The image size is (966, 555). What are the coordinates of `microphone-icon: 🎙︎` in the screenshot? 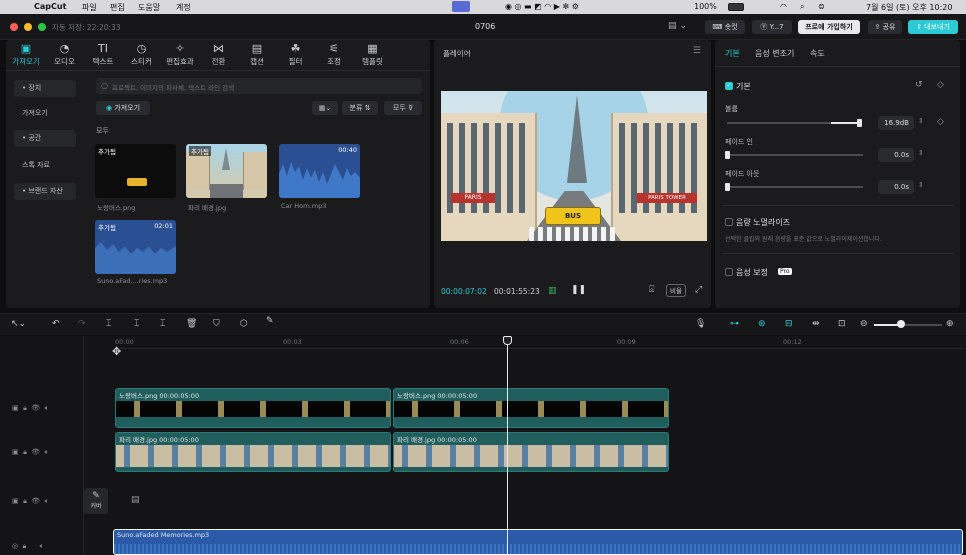 It's located at (700, 324).